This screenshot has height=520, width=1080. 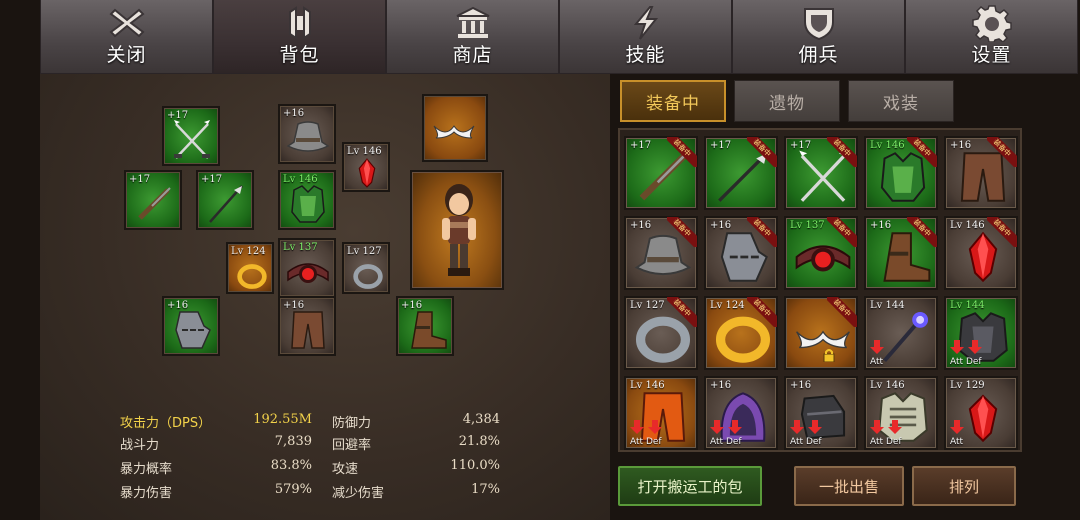 I want to click on close-label: 关闭, so click(x=126, y=55).